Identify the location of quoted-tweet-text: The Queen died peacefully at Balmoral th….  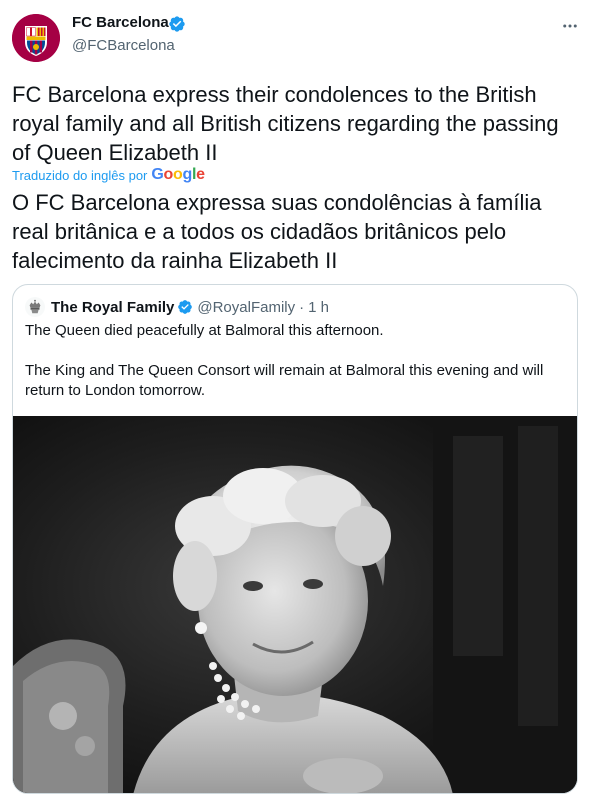
(284, 360).